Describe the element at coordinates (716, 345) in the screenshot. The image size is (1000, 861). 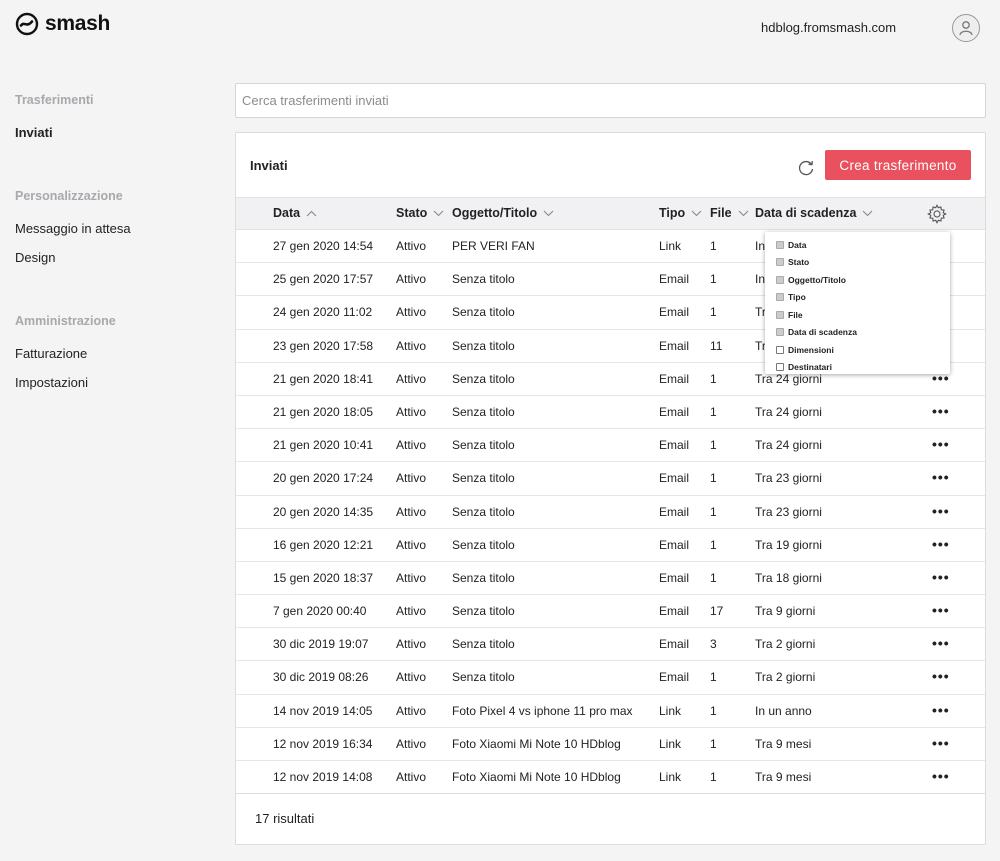
I see `cell-file: 11` at that location.